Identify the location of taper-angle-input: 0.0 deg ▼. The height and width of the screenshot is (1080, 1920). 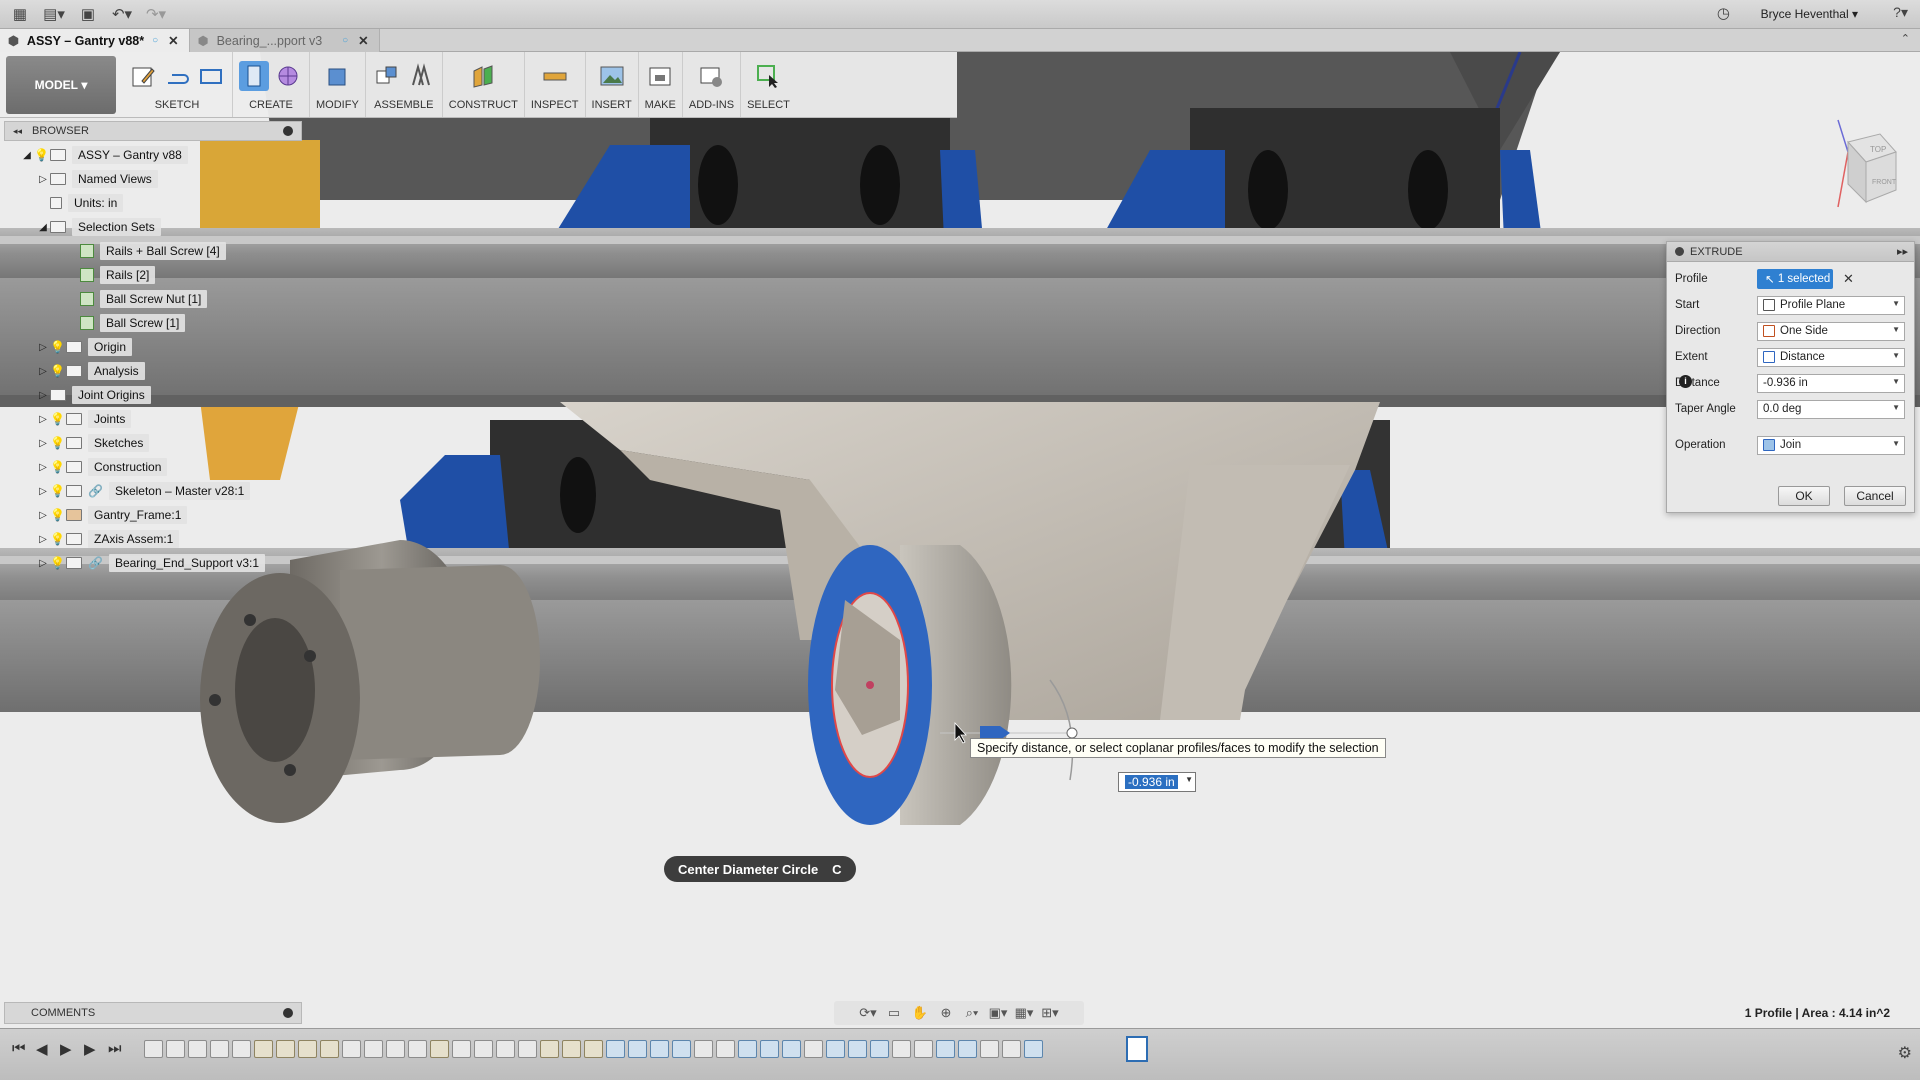
(1831, 409).